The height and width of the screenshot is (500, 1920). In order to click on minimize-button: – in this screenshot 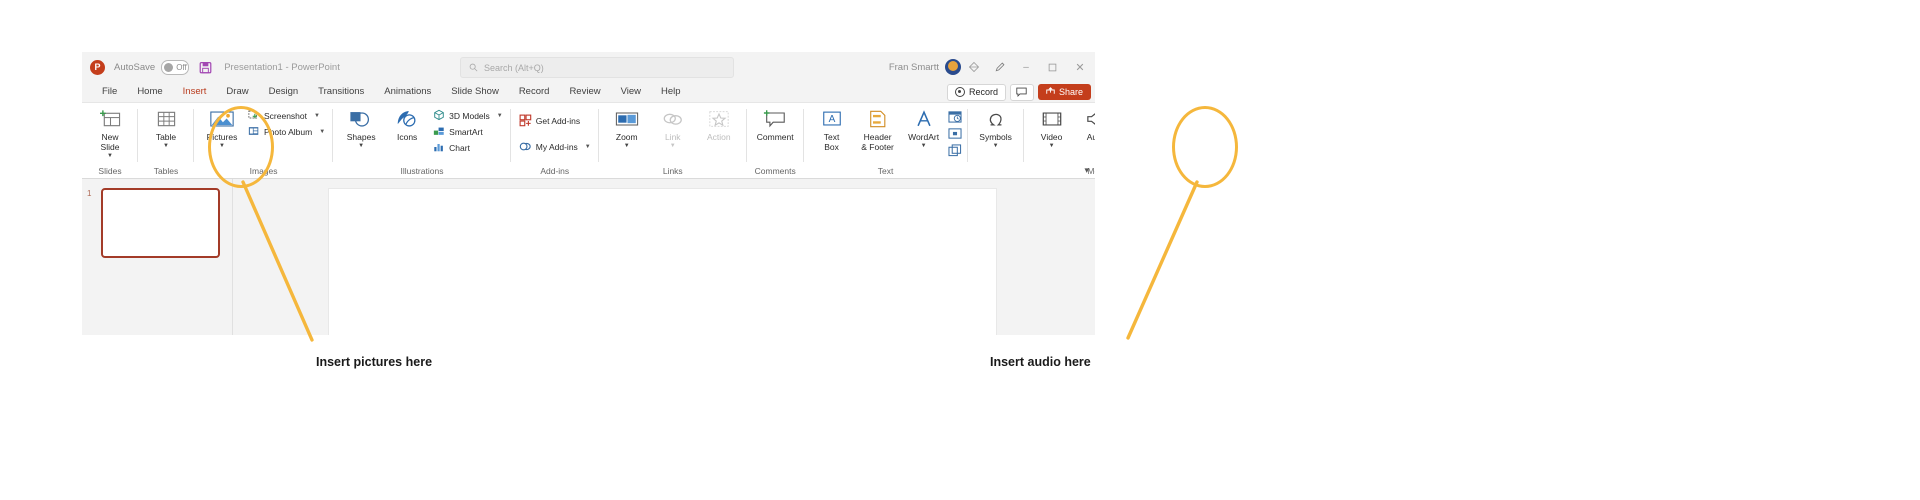, I will do `click(1026, 67)`.